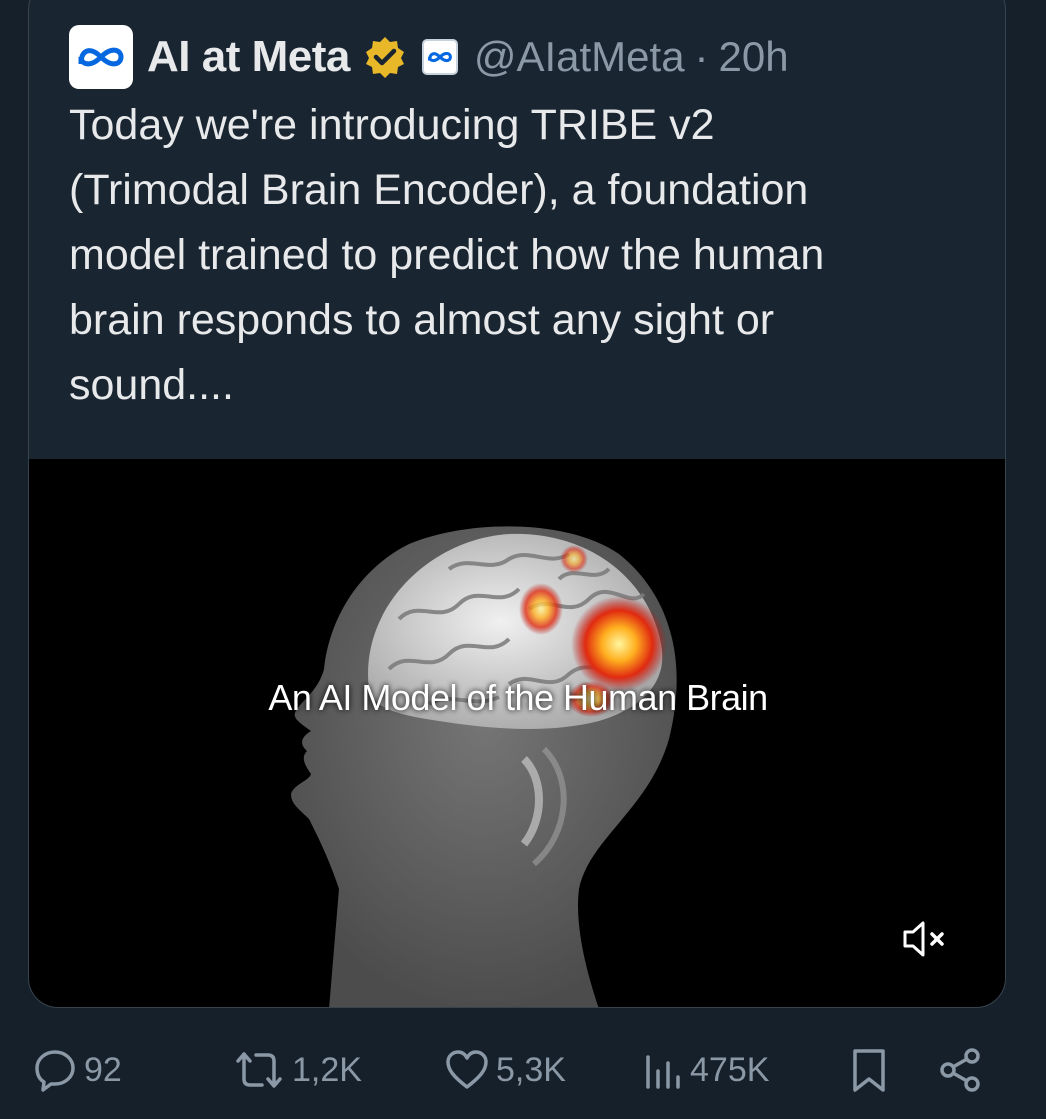 The image size is (1046, 1119). I want to click on tweet-action-bar: 92 1,2K 5,3K 475K, so click(523, 1070).